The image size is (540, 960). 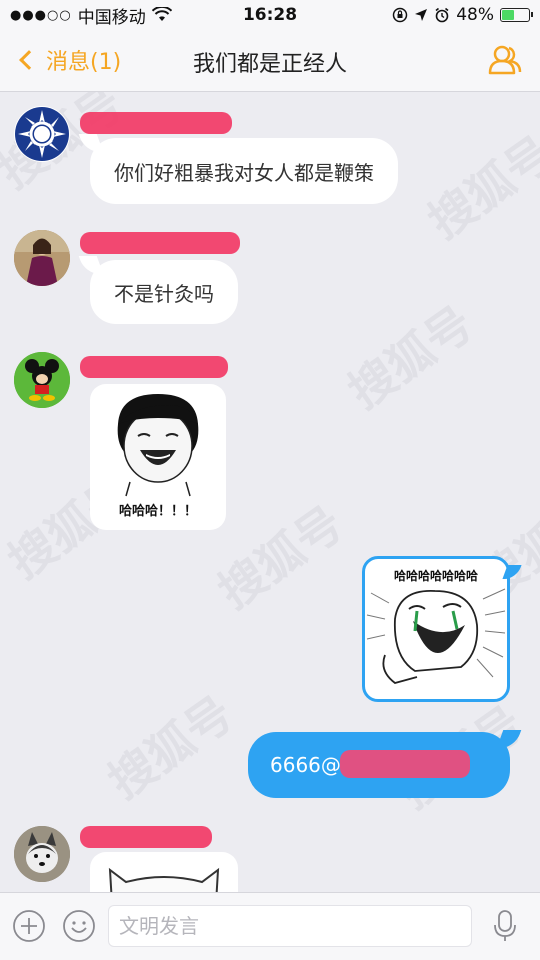 I want to click on message-bubble: 不是针灸吗, so click(x=164, y=292).